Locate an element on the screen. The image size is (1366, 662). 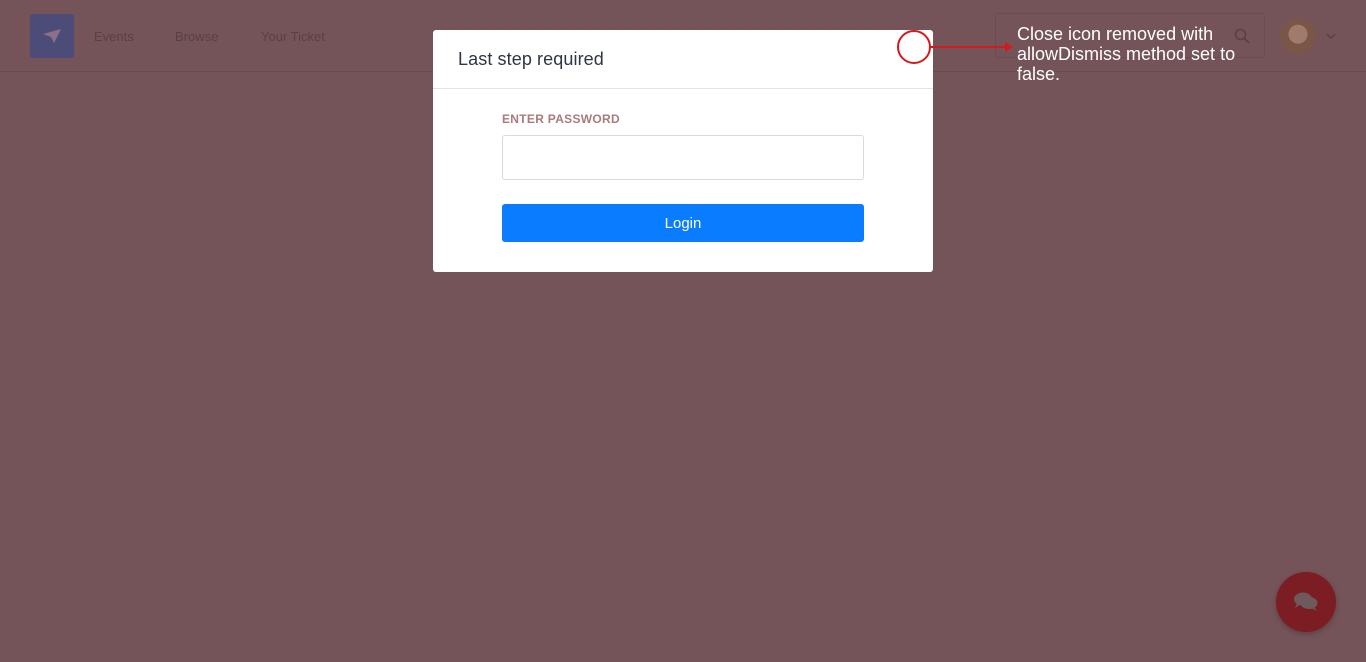
password-modal: Last step required ENTER PASSWORD Login is located at coordinates (683, 151).